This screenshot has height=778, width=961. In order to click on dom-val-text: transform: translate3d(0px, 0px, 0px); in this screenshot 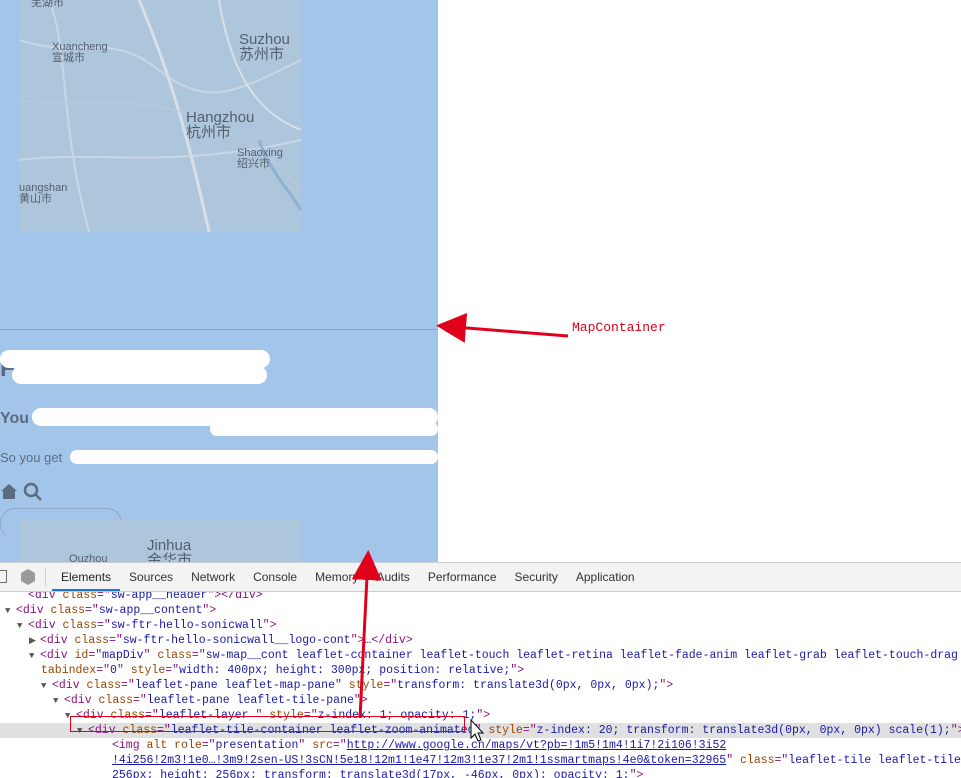, I will do `click(528, 685)`.